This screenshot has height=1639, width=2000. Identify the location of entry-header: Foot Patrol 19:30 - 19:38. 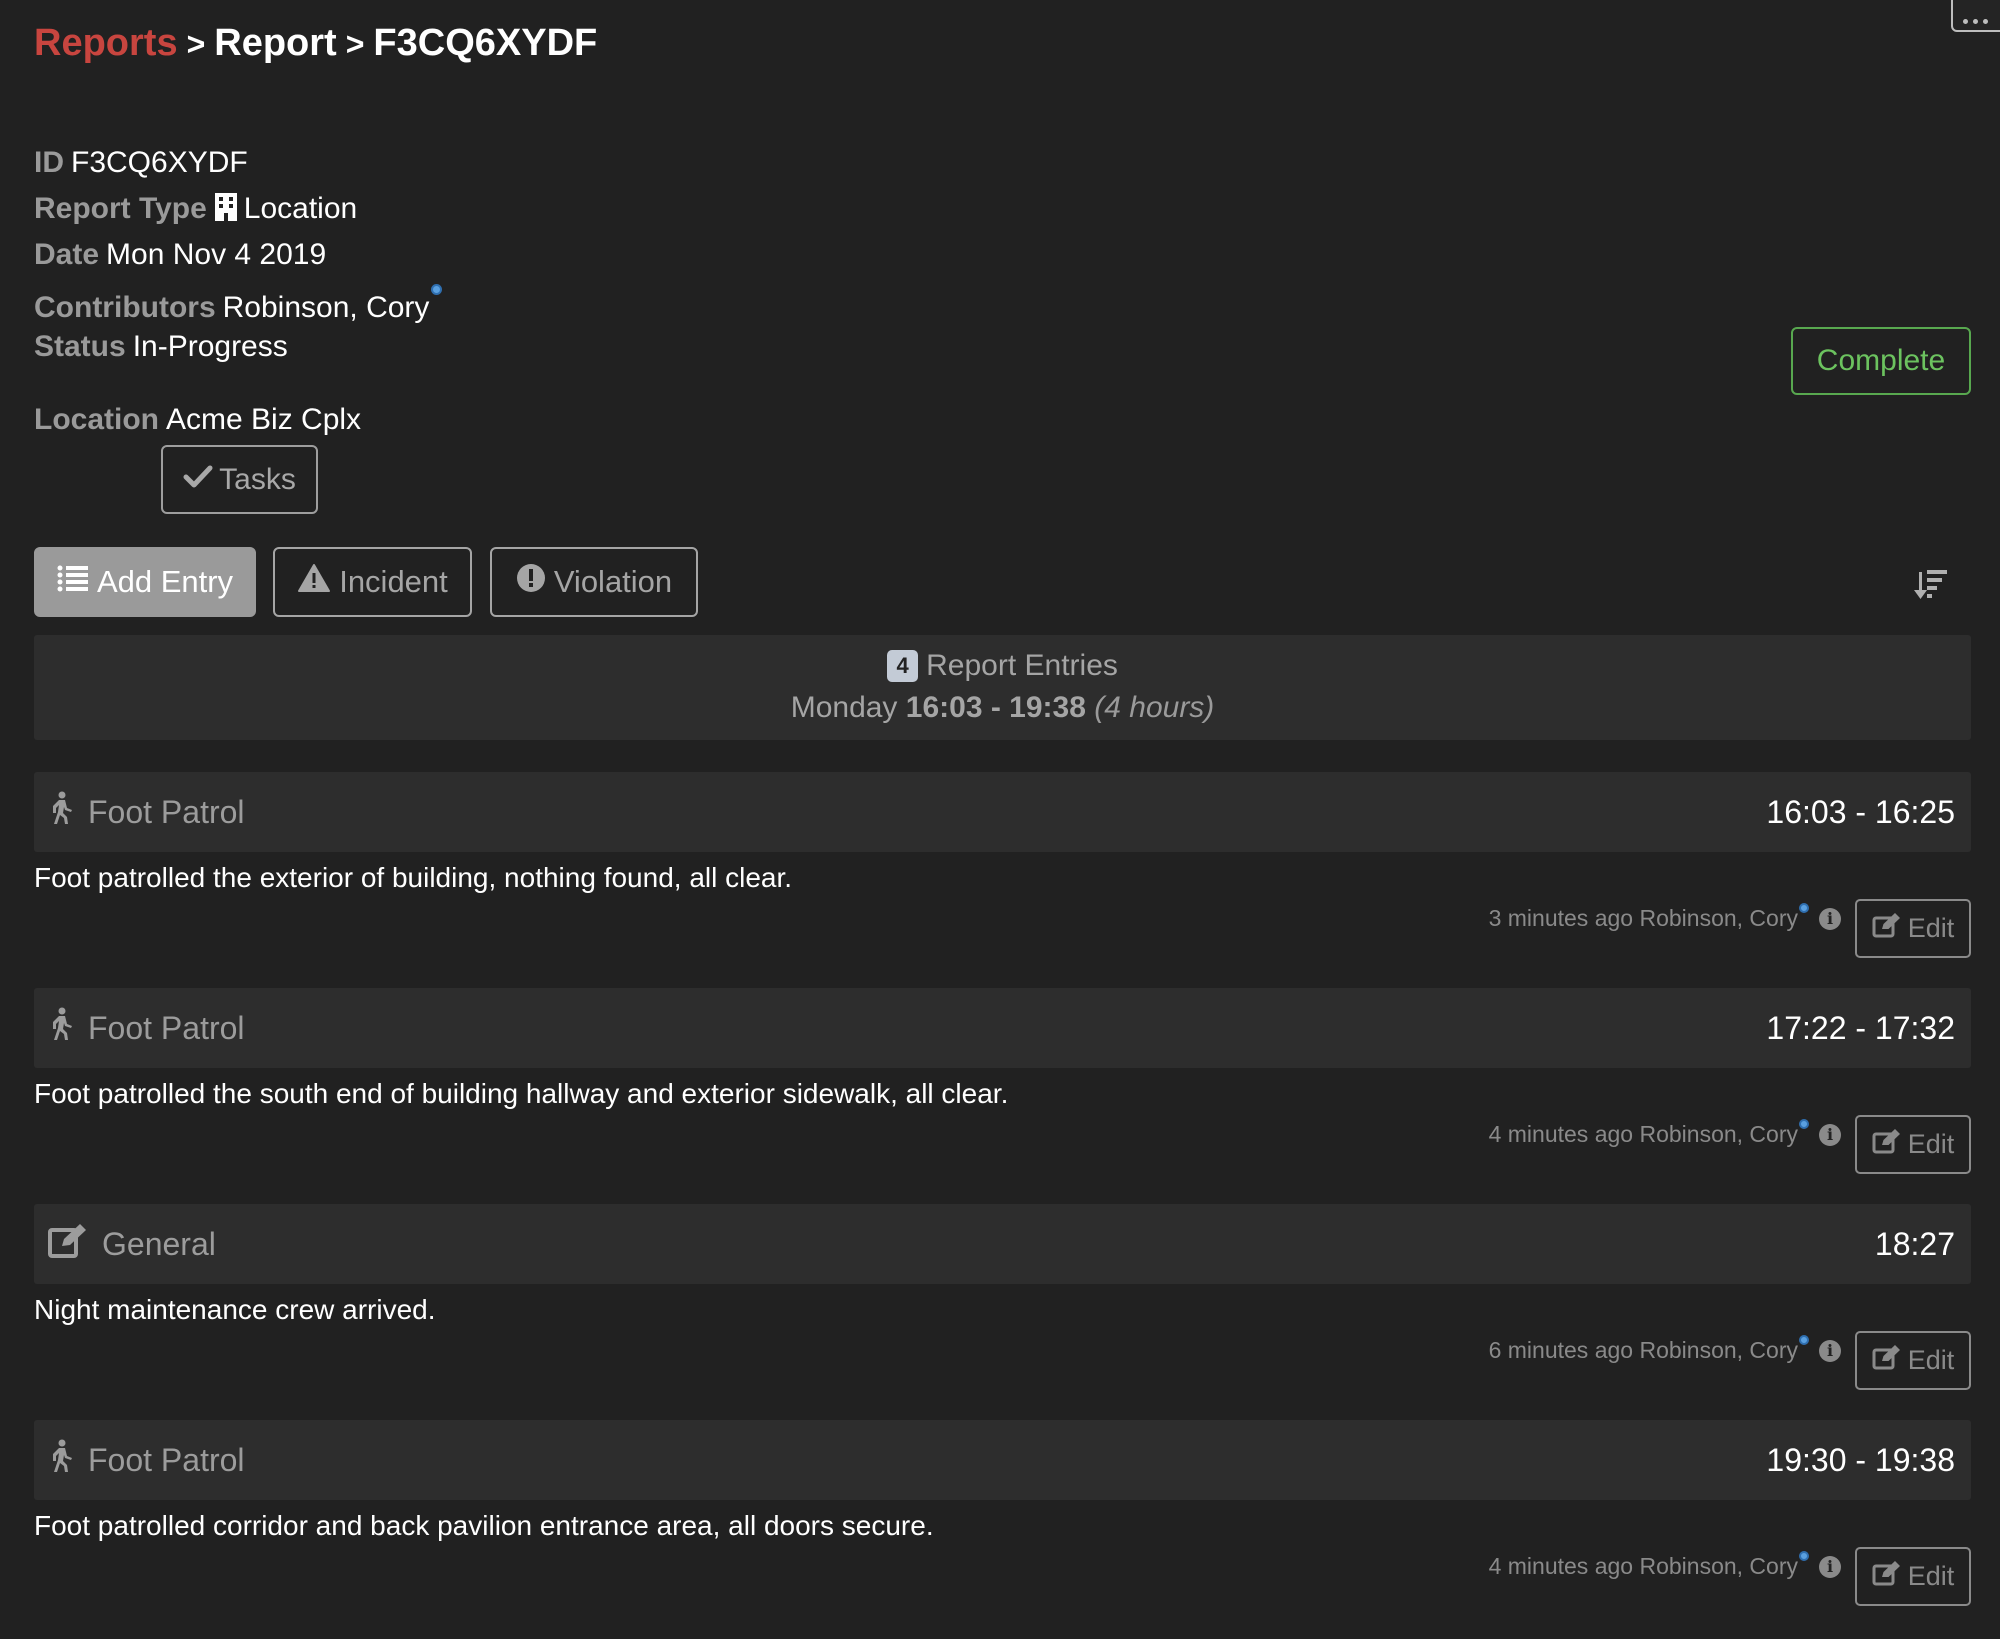
(1002, 1460).